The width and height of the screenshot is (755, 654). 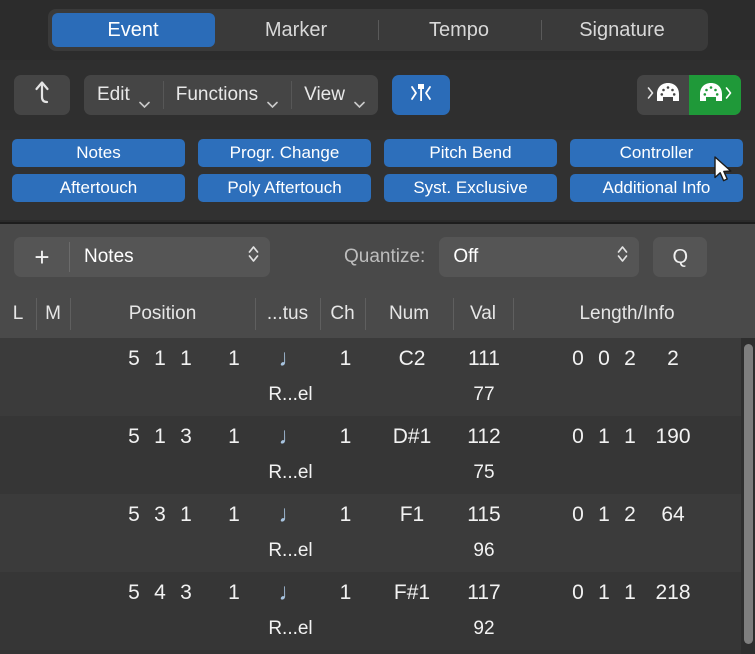 What do you see at coordinates (484, 629) in the screenshot?
I see `row-val-sub: 92` at bounding box center [484, 629].